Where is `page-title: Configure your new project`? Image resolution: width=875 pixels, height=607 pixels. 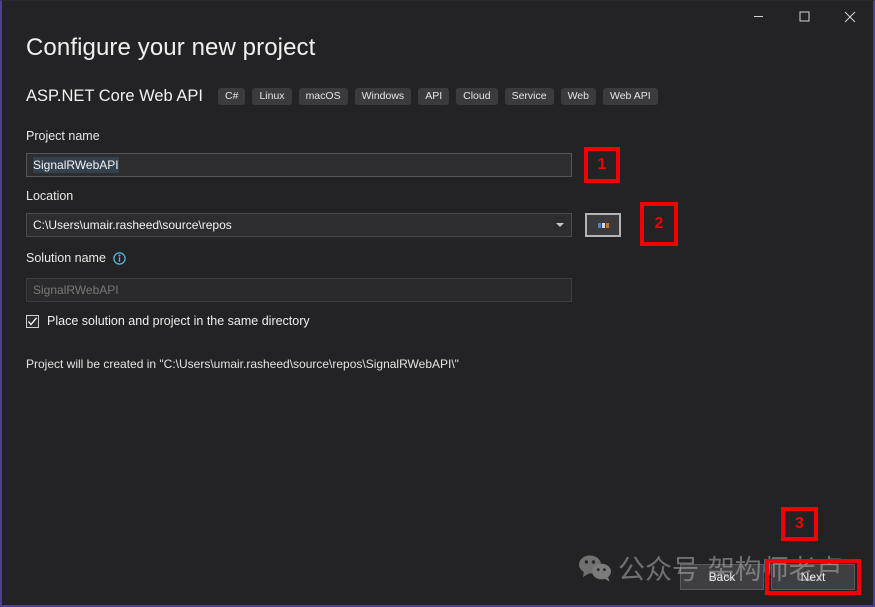
page-title: Configure your new project is located at coordinates (171, 47).